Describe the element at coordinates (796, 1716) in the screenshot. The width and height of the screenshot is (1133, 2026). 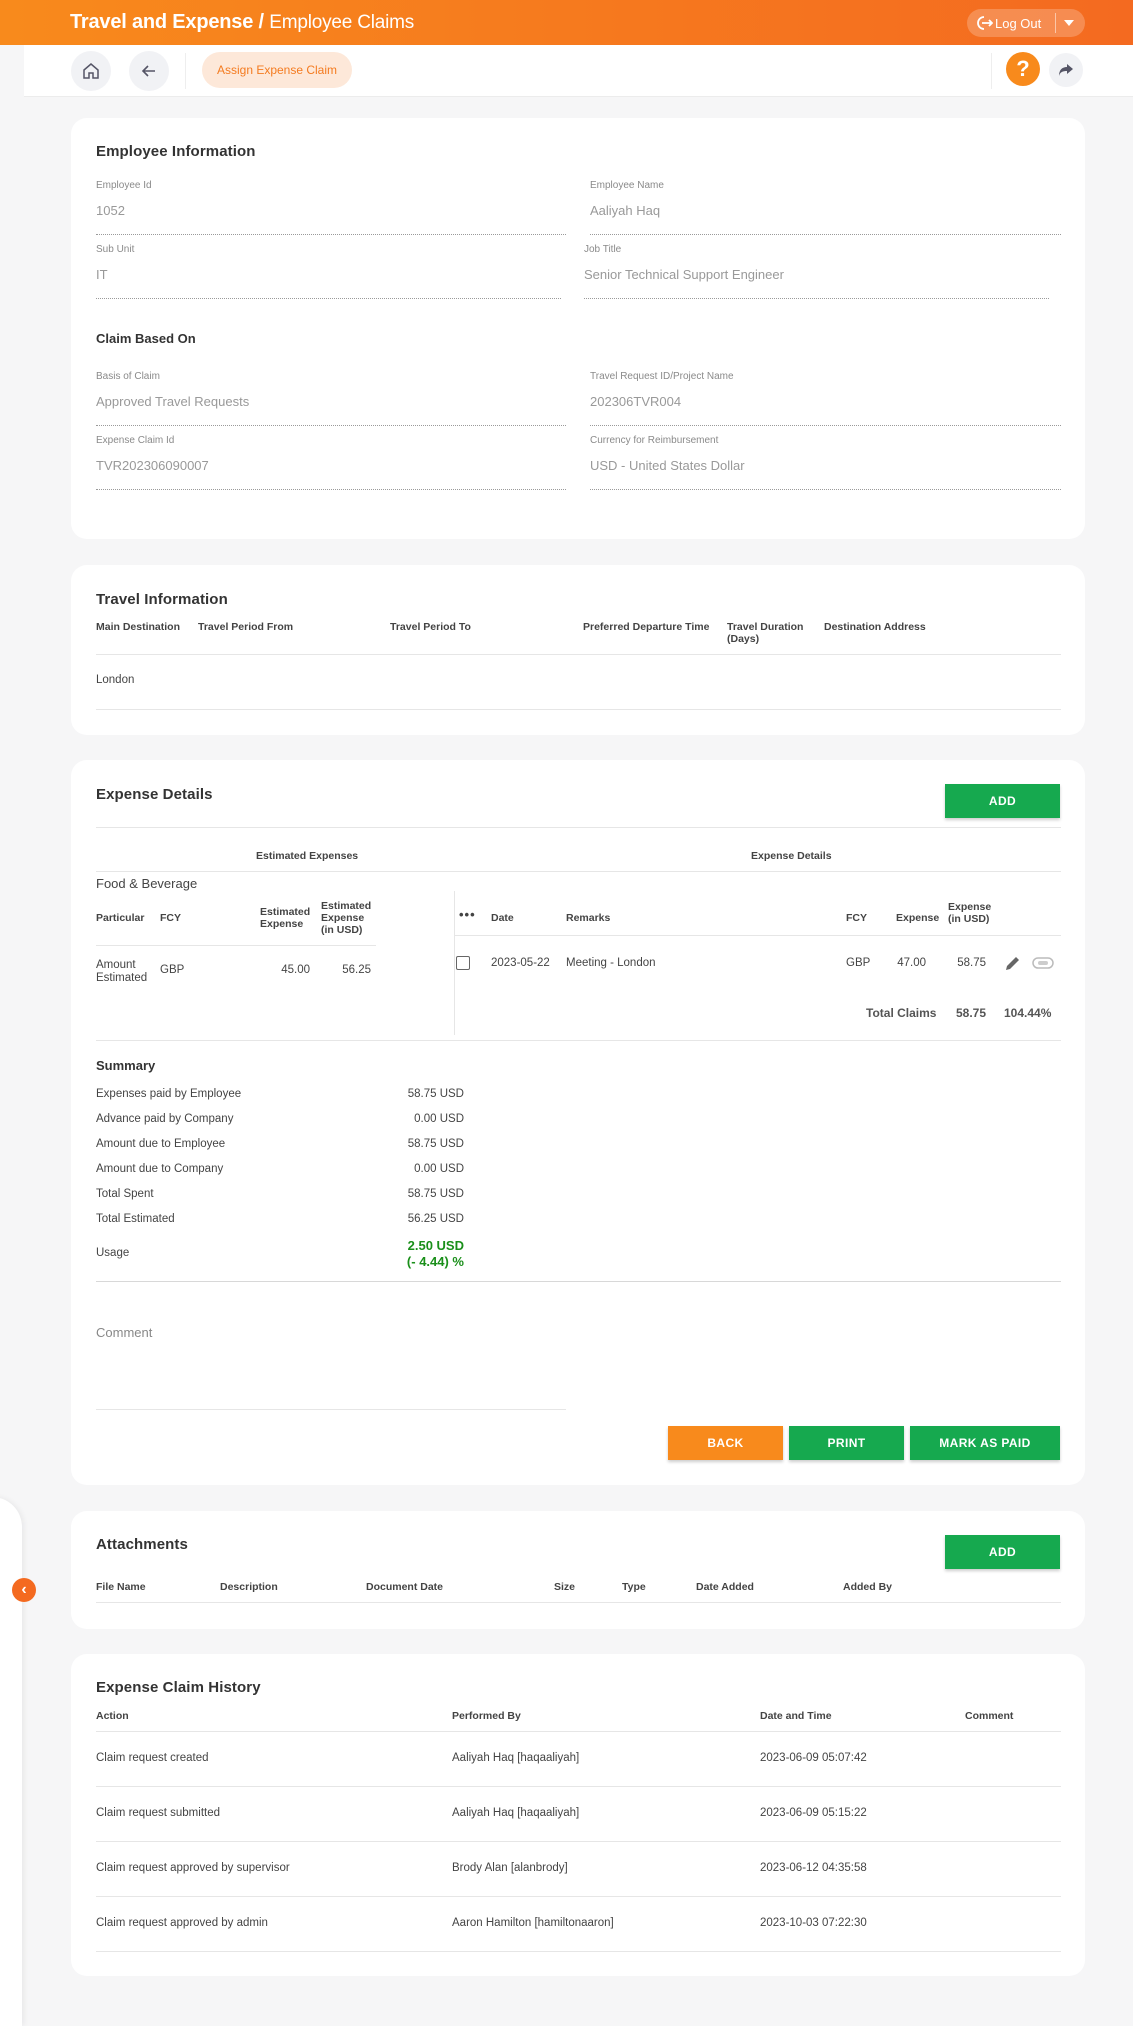
I see `column-header: Date and Time` at that location.